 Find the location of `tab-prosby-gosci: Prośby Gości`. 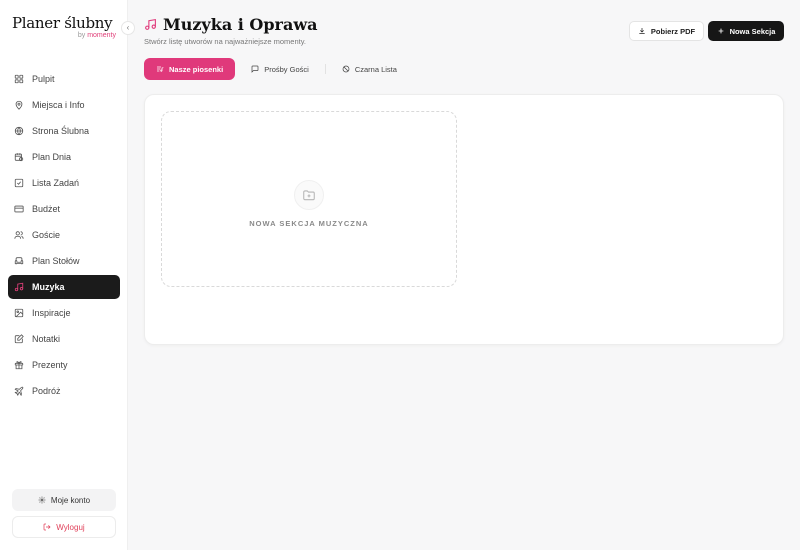

tab-prosby-gosci: Prośby Gości is located at coordinates (280, 69).